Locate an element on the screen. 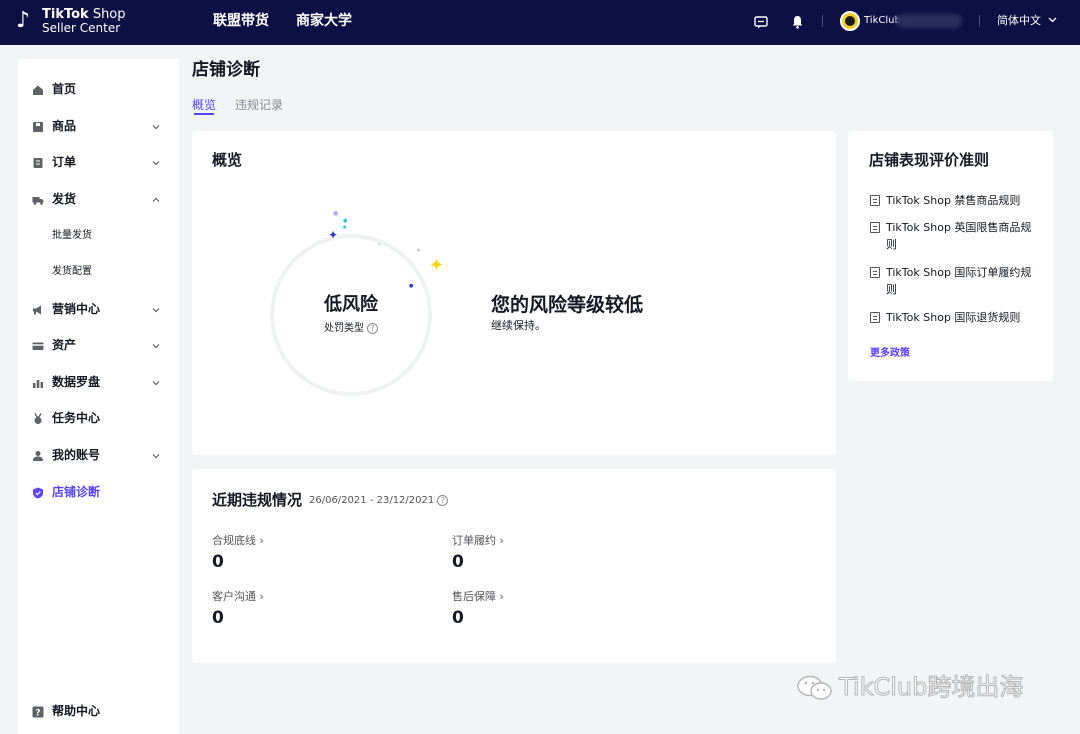 The height and width of the screenshot is (734, 1080). help-icon: ? is located at coordinates (38, 712).